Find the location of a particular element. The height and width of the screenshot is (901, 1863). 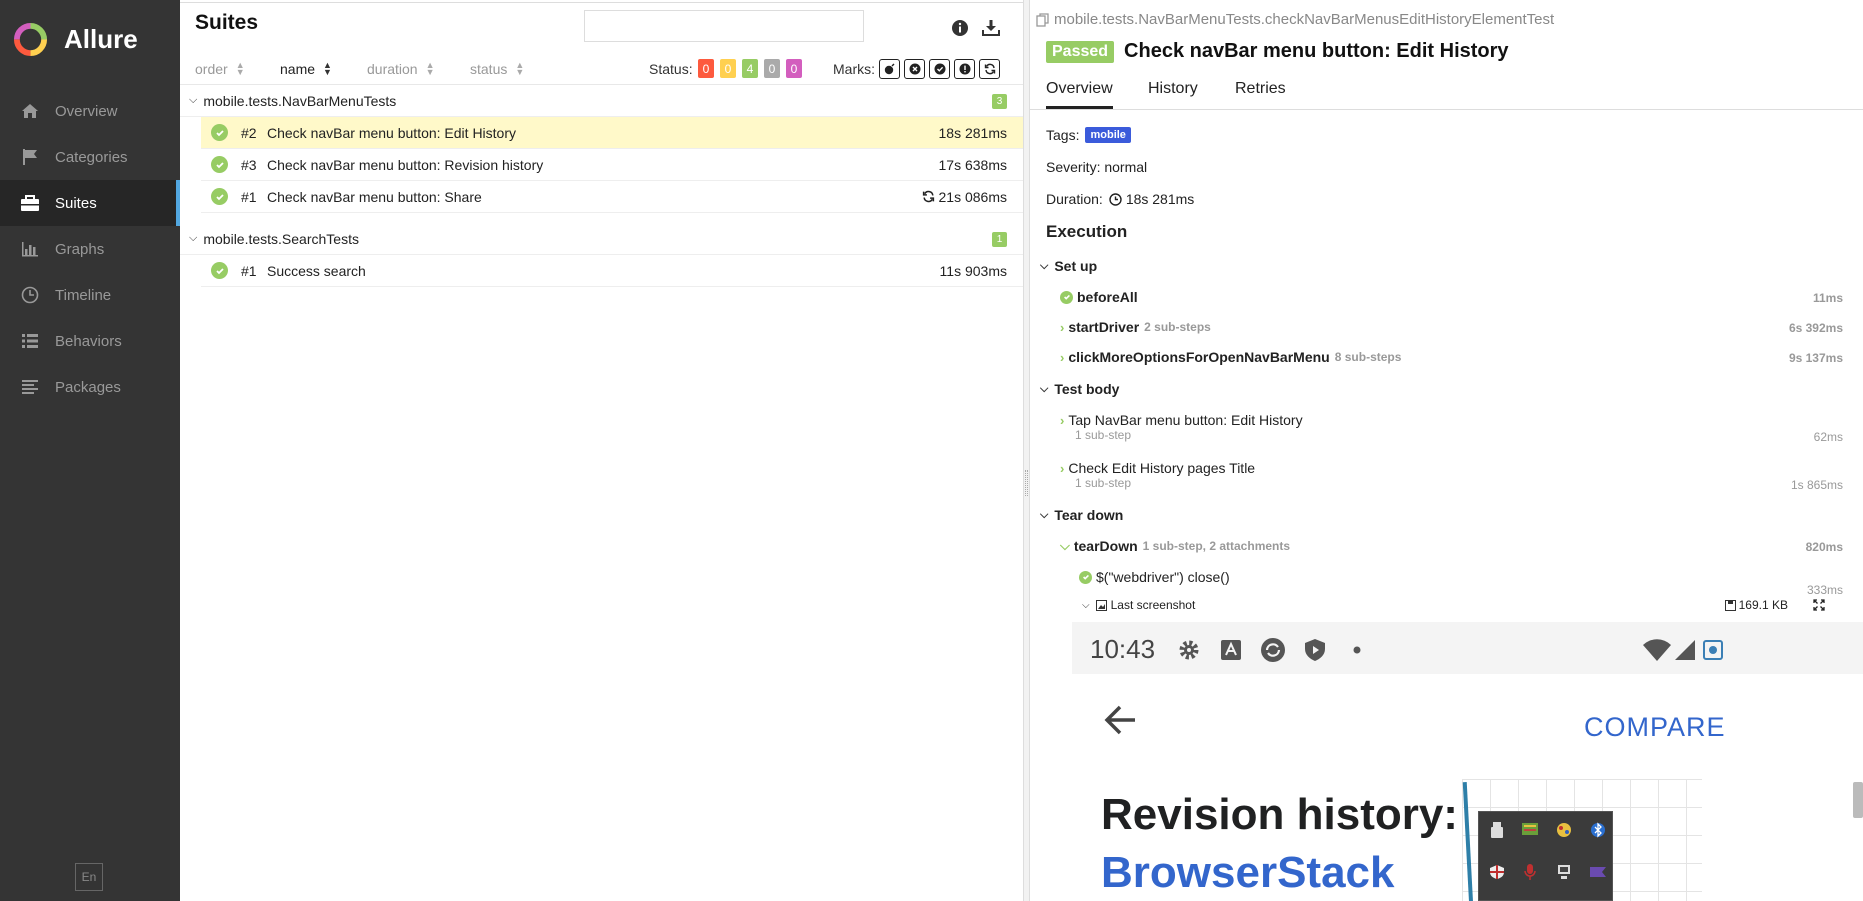

download-icon is located at coordinates (991, 28).